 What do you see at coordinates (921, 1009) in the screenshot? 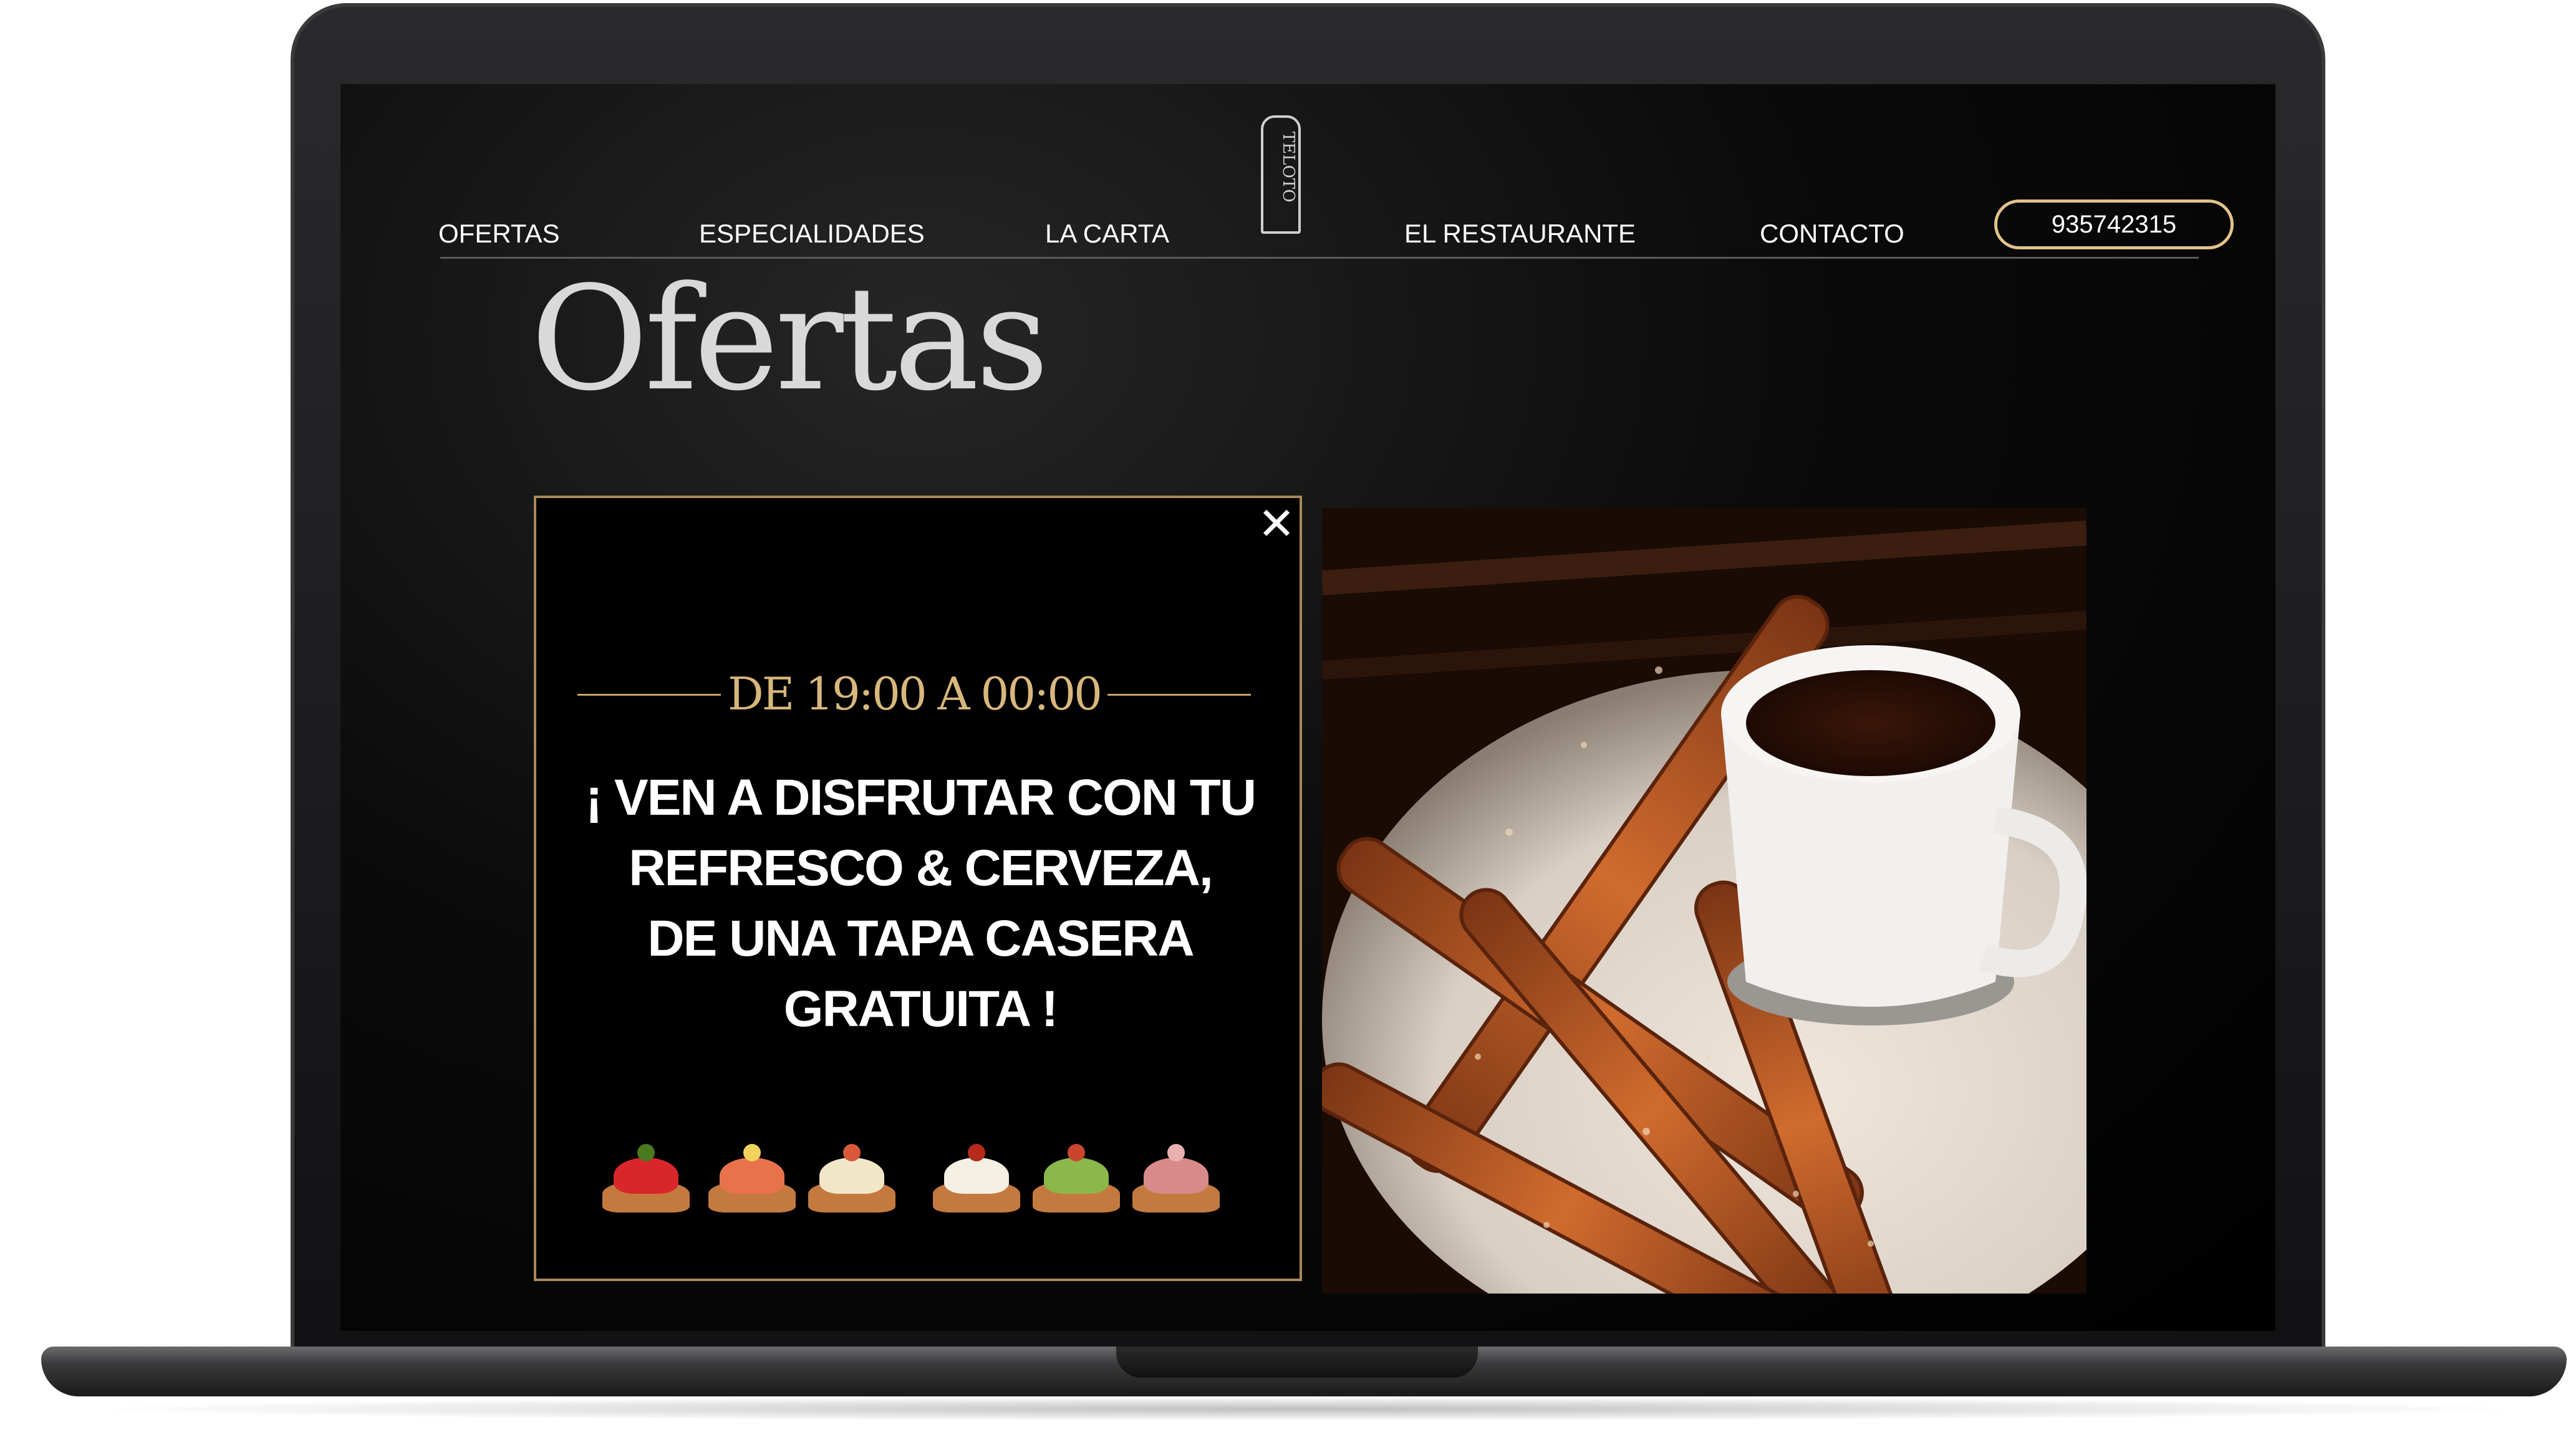
I see `promo-text-line-4: GRATUITA !` at bounding box center [921, 1009].